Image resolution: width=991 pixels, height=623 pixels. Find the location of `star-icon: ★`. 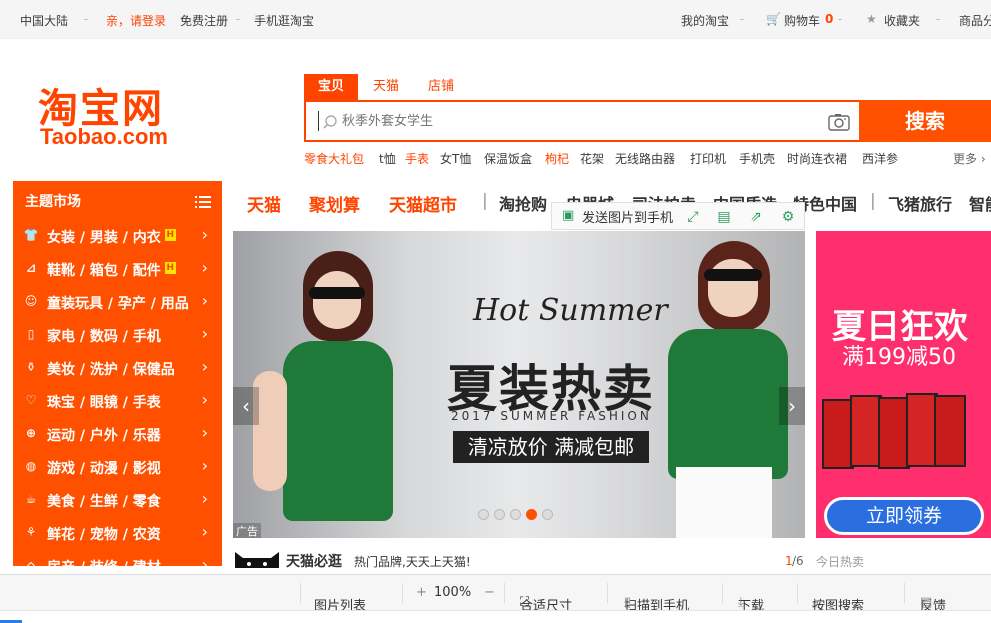

star-icon: ★ is located at coordinates (871, 19).